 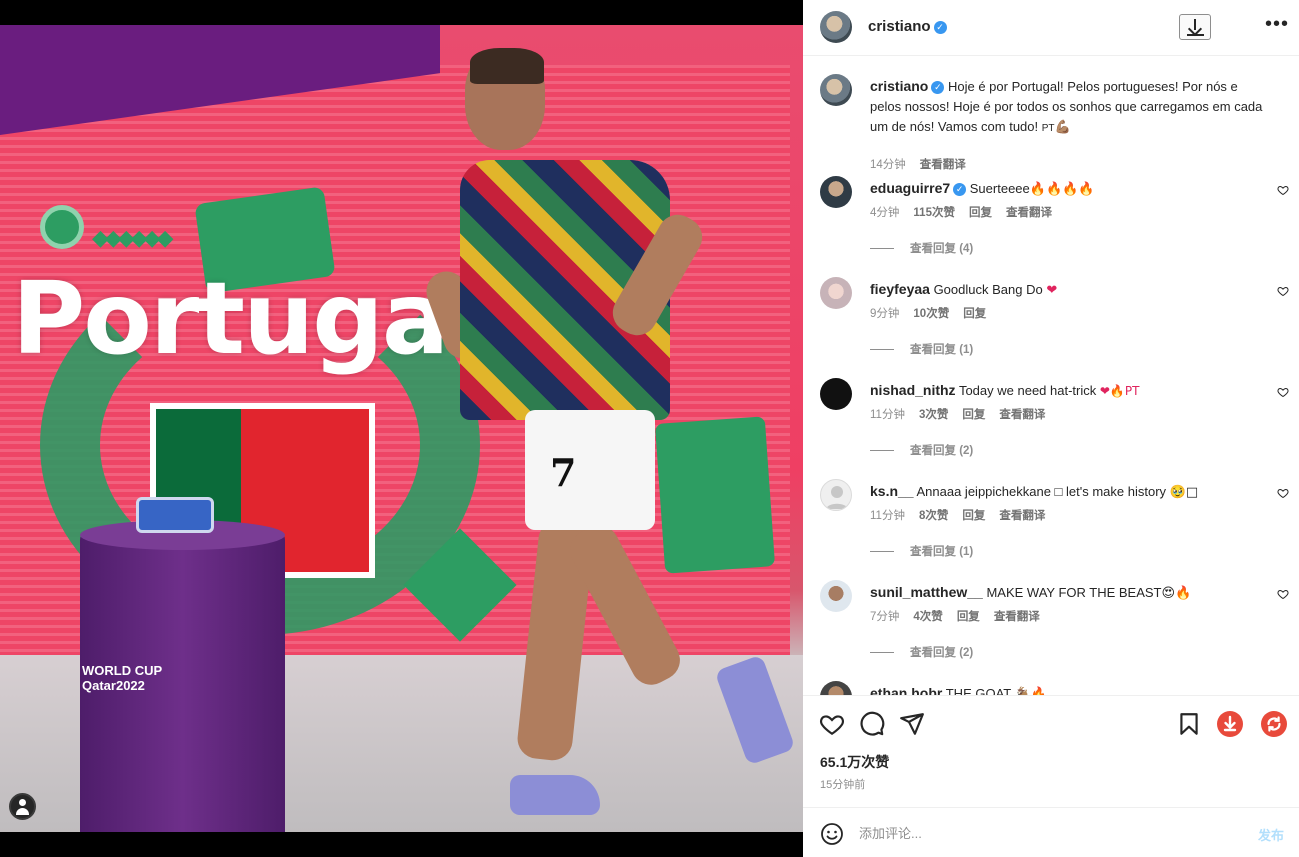 What do you see at coordinates (832, 724) in the screenshot?
I see `heart-icon` at bounding box center [832, 724].